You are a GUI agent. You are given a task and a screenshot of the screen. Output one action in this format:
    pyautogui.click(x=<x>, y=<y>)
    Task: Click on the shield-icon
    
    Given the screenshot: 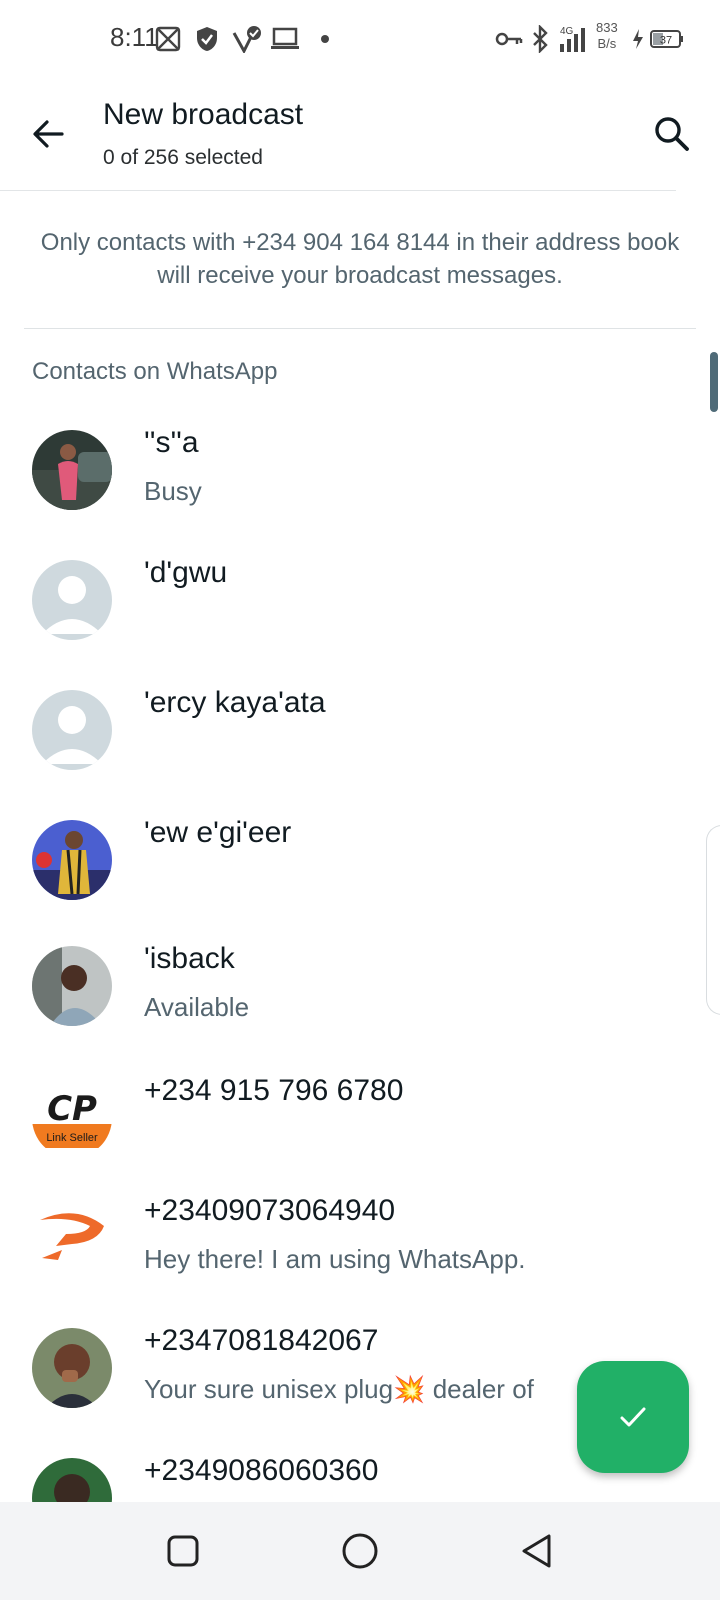 What is the action you would take?
    pyautogui.click(x=207, y=39)
    